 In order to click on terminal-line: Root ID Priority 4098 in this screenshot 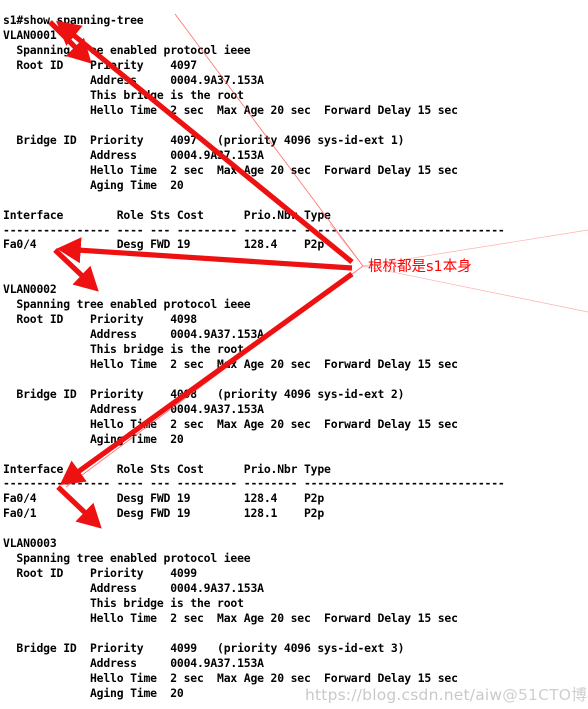, I will do `click(100, 319)`.